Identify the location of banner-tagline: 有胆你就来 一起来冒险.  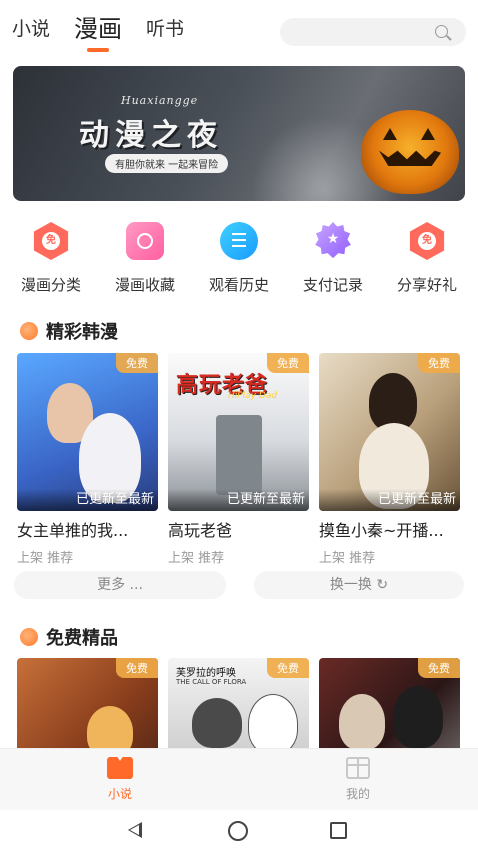
(167, 163).